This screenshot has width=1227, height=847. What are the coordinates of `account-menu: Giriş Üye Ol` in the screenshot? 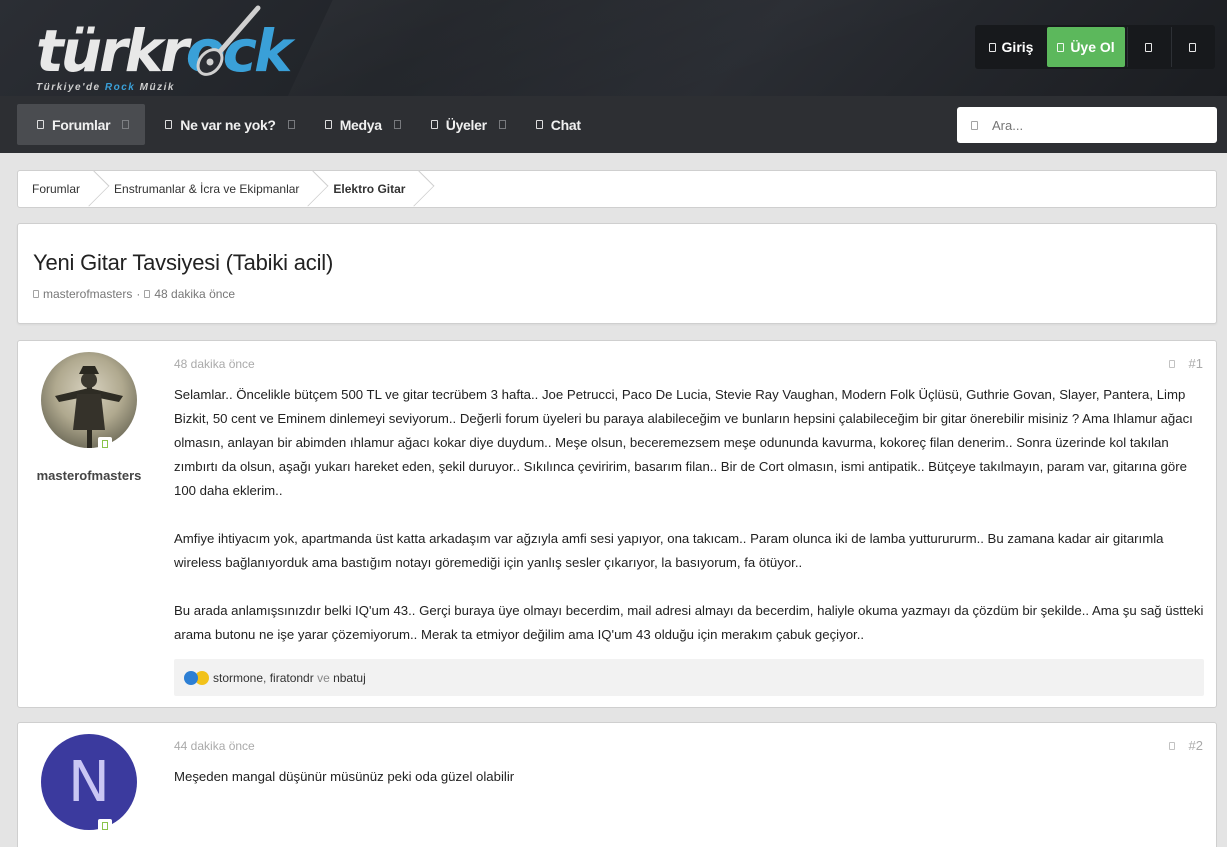 It's located at (1095, 47).